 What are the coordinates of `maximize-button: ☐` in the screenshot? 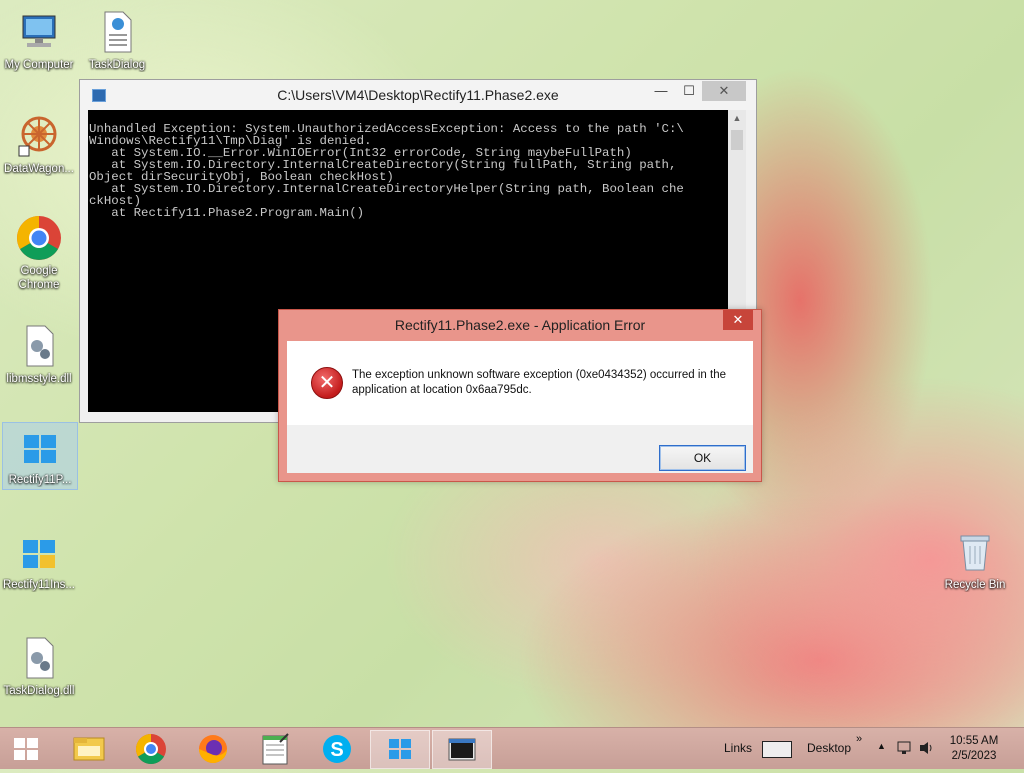 It's located at (689, 91).